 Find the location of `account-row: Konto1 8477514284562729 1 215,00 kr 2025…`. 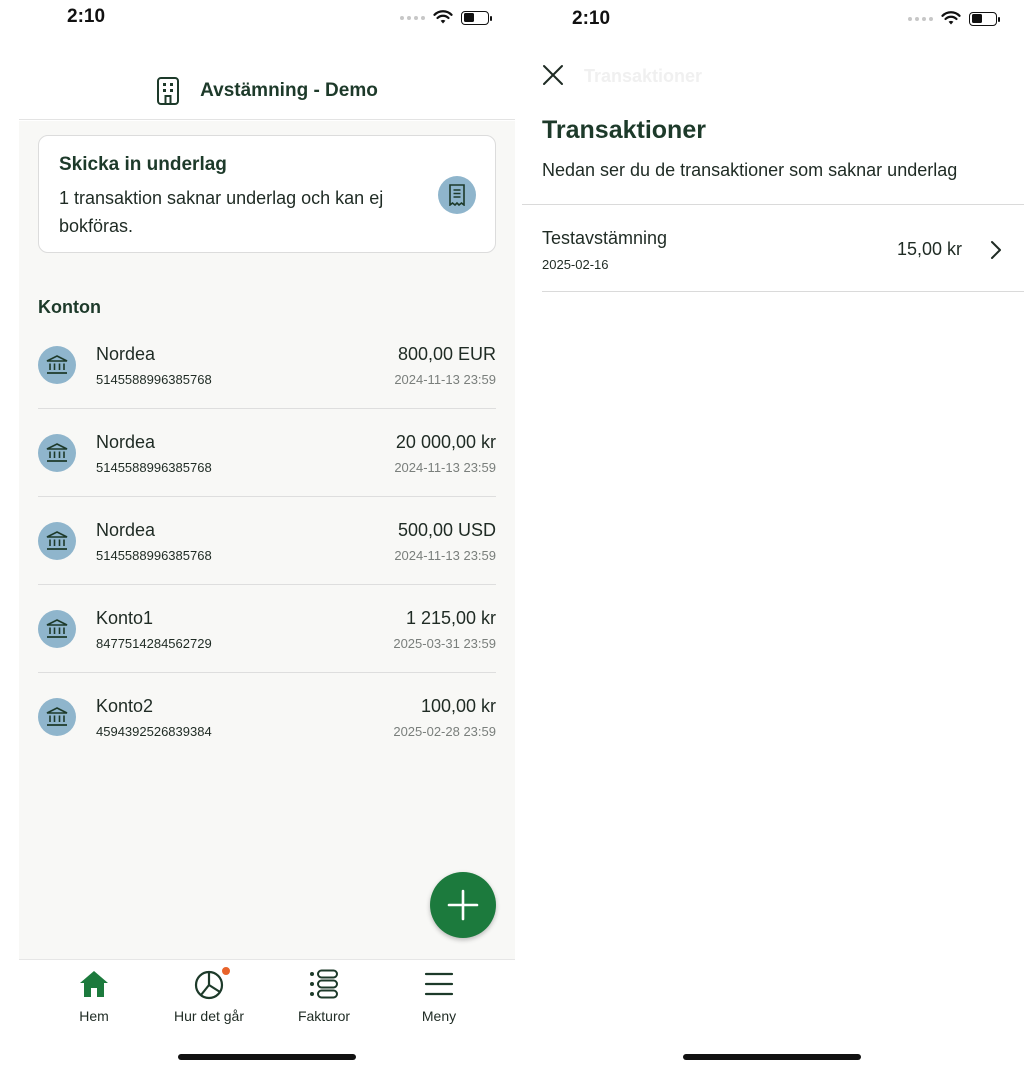

account-row: Konto1 8477514284562729 1 215,00 kr 2025… is located at coordinates (267, 629).